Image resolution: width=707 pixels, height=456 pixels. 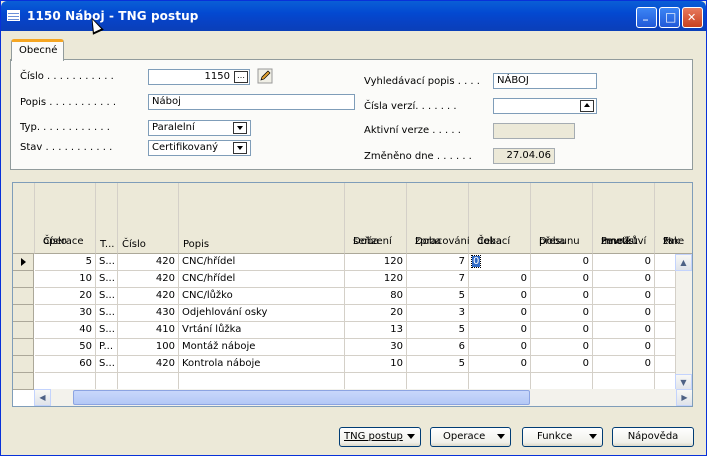 What do you see at coordinates (380, 437) in the screenshot?
I see `tng-postup-button: TNG postup` at bounding box center [380, 437].